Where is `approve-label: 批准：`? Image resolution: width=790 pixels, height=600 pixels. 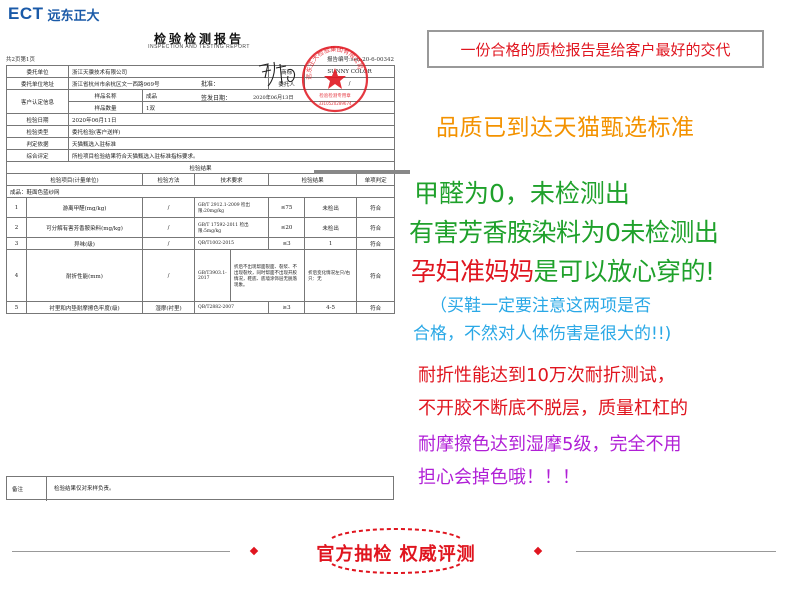
approve-label: 批准： is located at coordinates (210, 84).